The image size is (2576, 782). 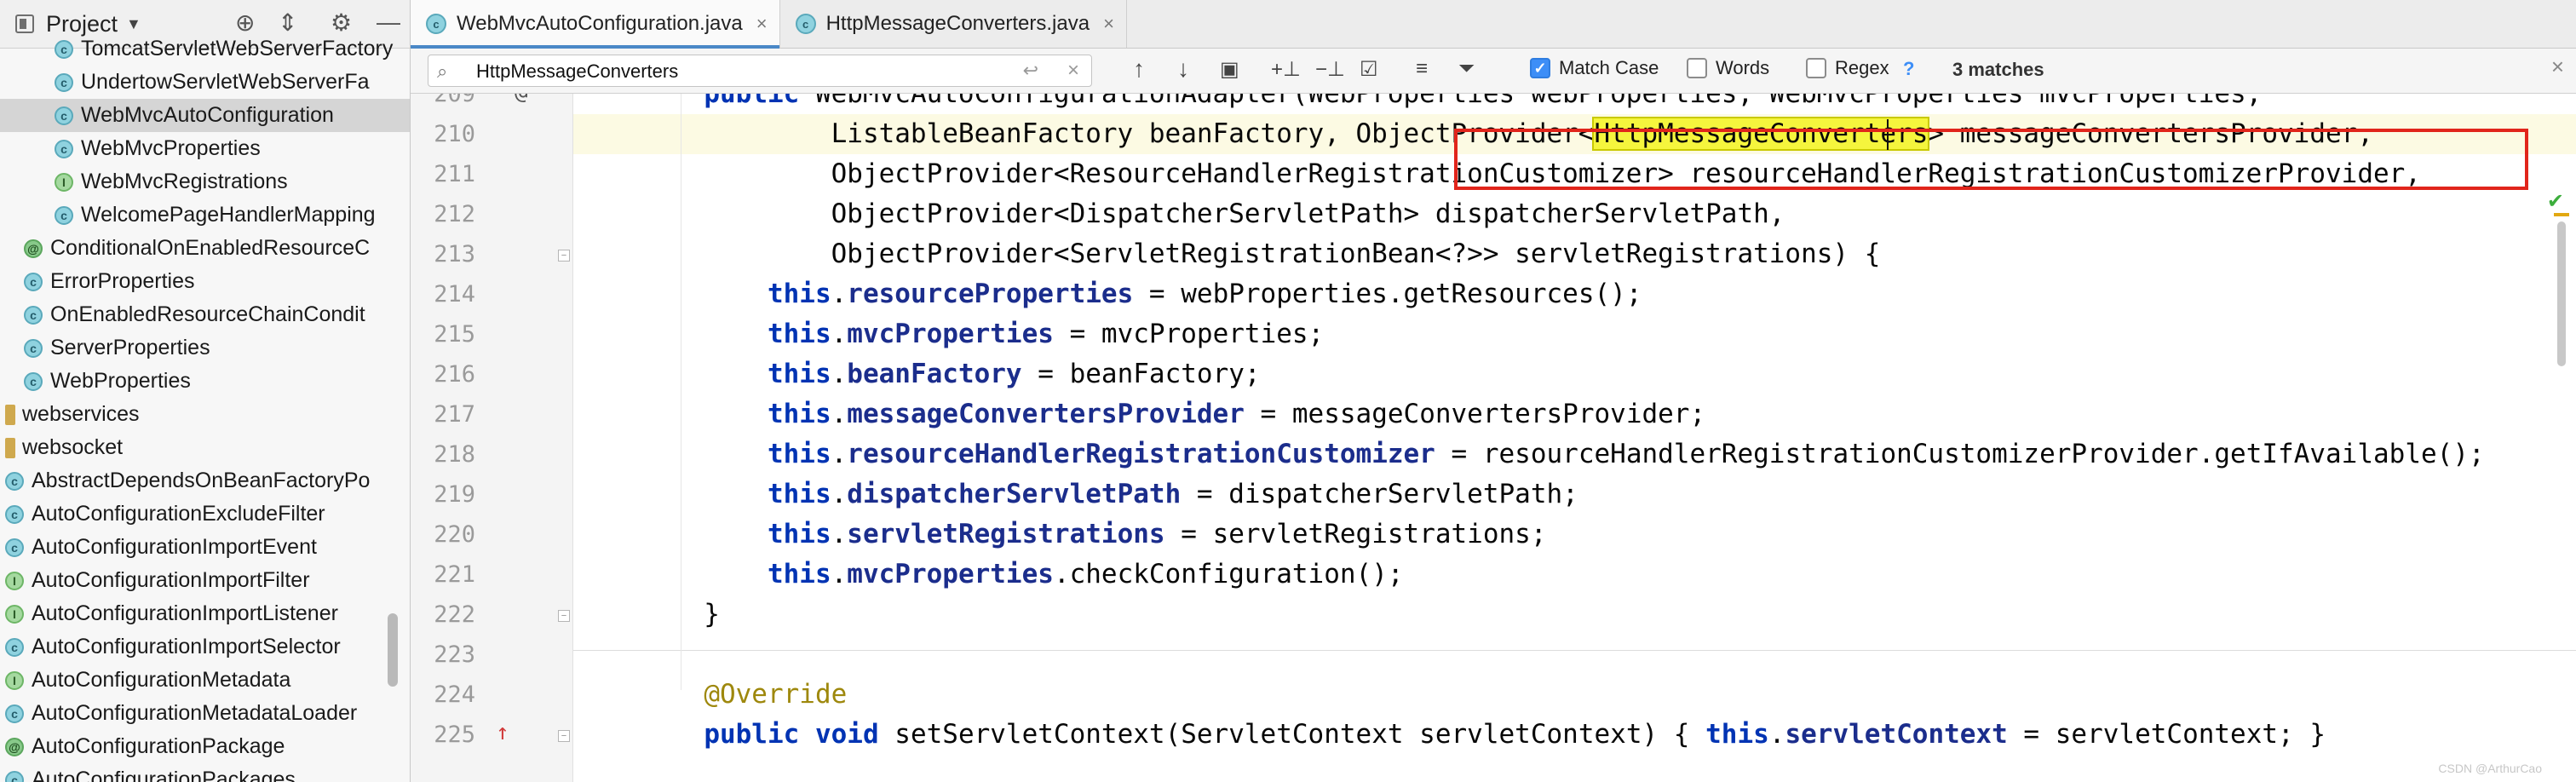 I want to click on tree-item: @ AutoConfigurationPackage, so click(x=205, y=747).